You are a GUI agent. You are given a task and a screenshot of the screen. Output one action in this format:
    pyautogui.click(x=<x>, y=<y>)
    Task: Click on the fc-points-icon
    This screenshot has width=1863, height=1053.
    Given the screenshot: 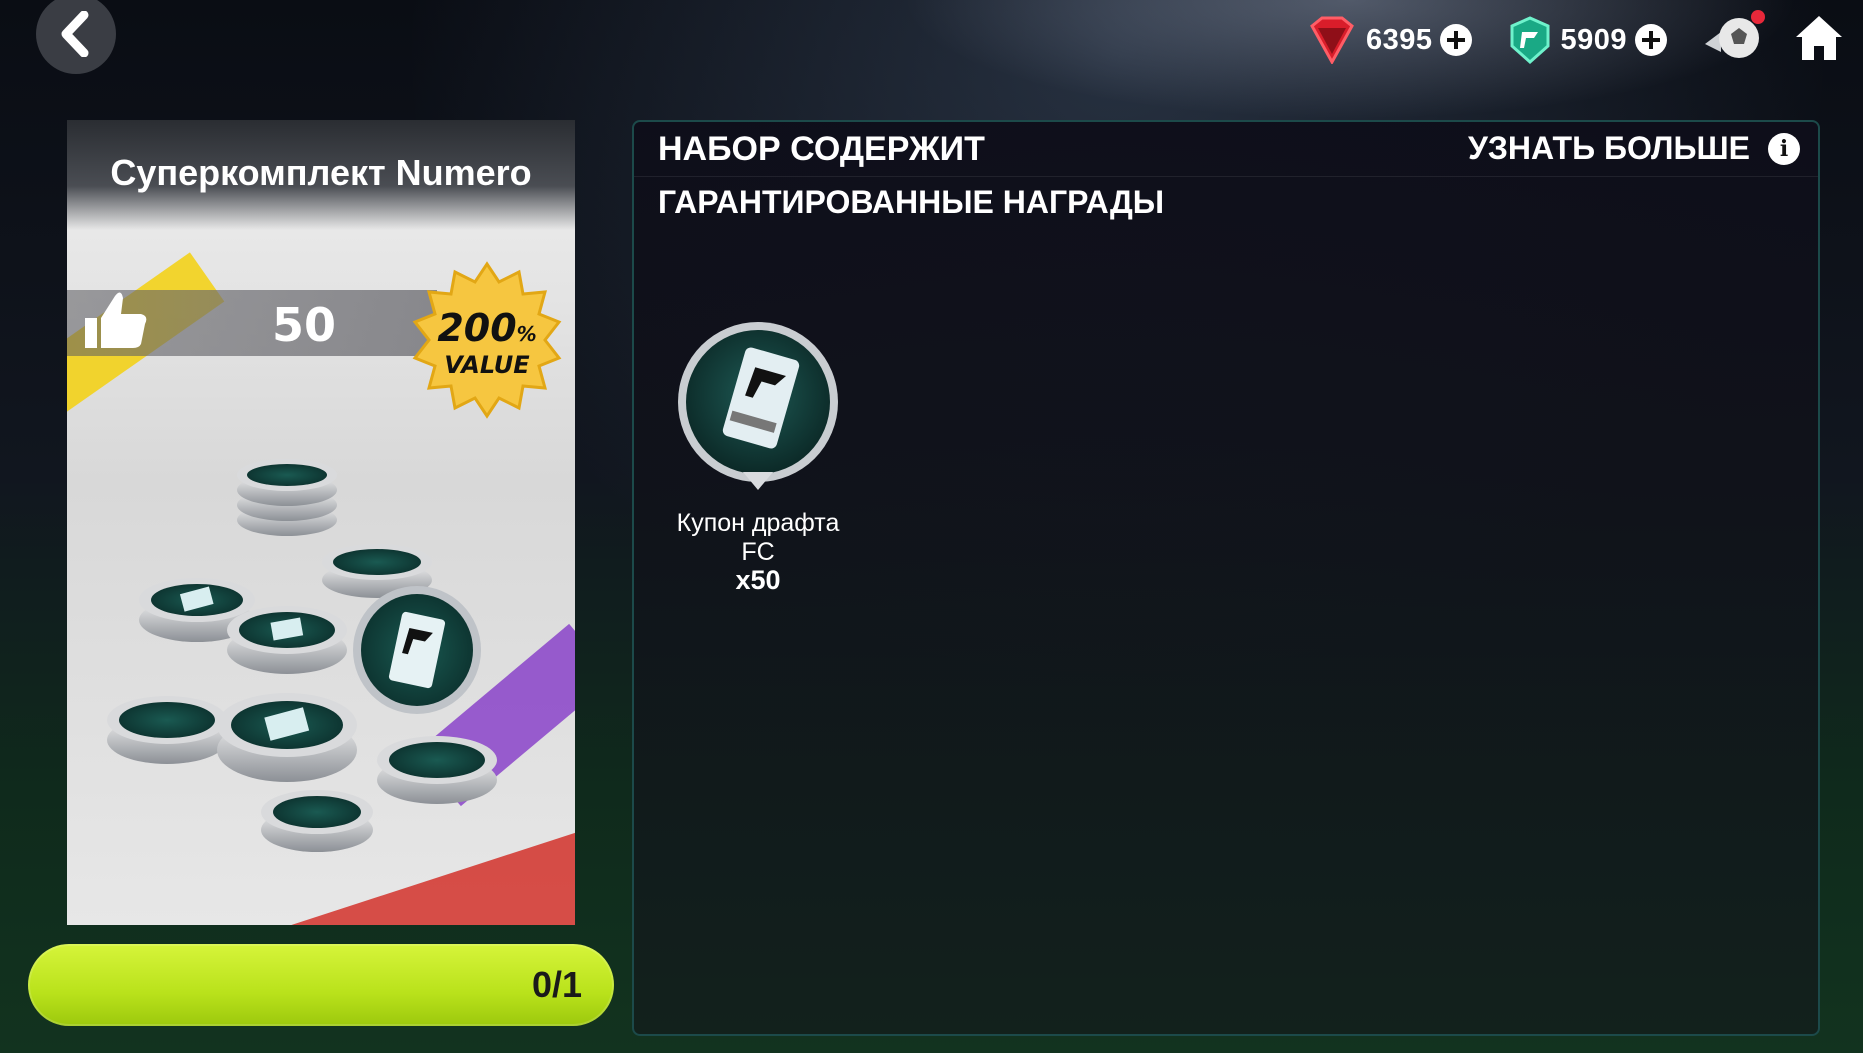 What is the action you would take?
    pyautogui.click(x=1530, y=40)
    